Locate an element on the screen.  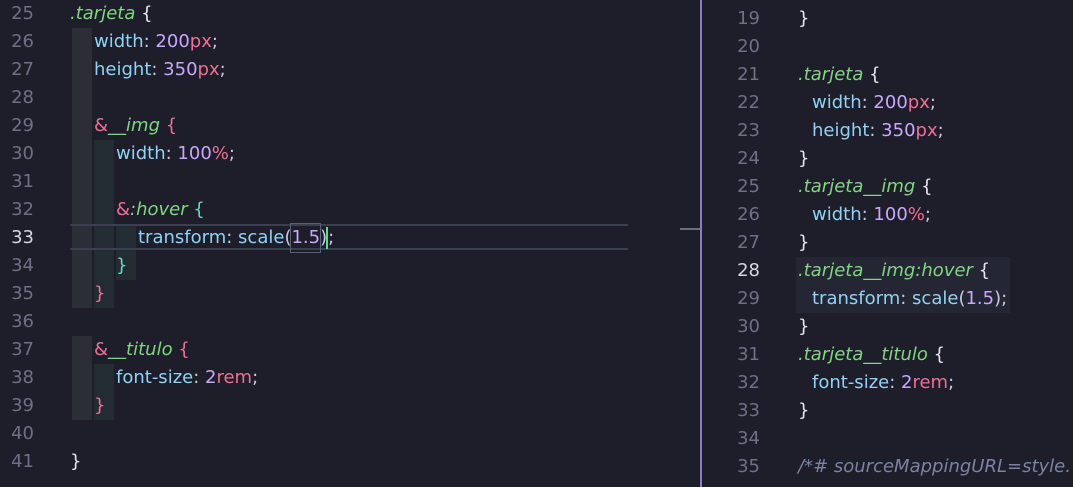
code-token-num: 100 is located at coordinates (890, 214).